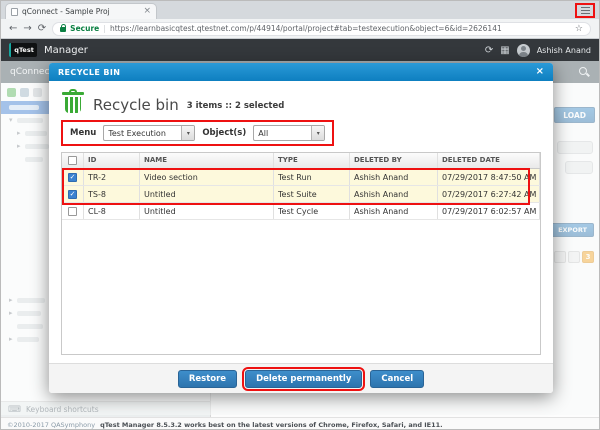 This screenshot has width=600, height=430. I want to click on objects-label: Object(s), so click(224, 133).